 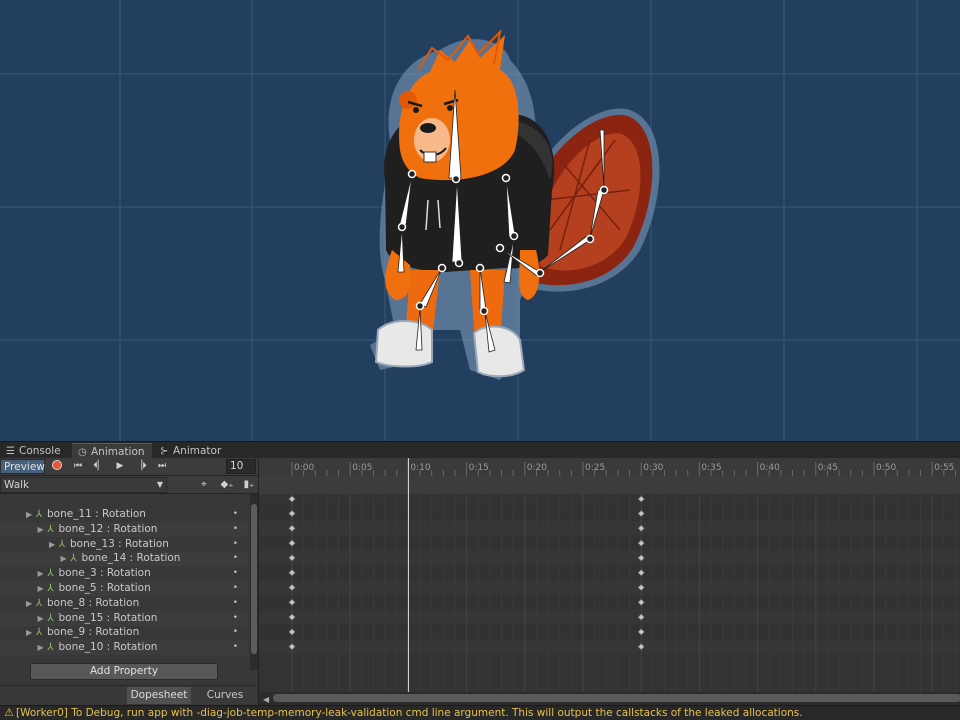 What do you see at coordinates (225, 695) in the screenshot?
I see `curves-tab: Curves` at bounding box center [225, 695].